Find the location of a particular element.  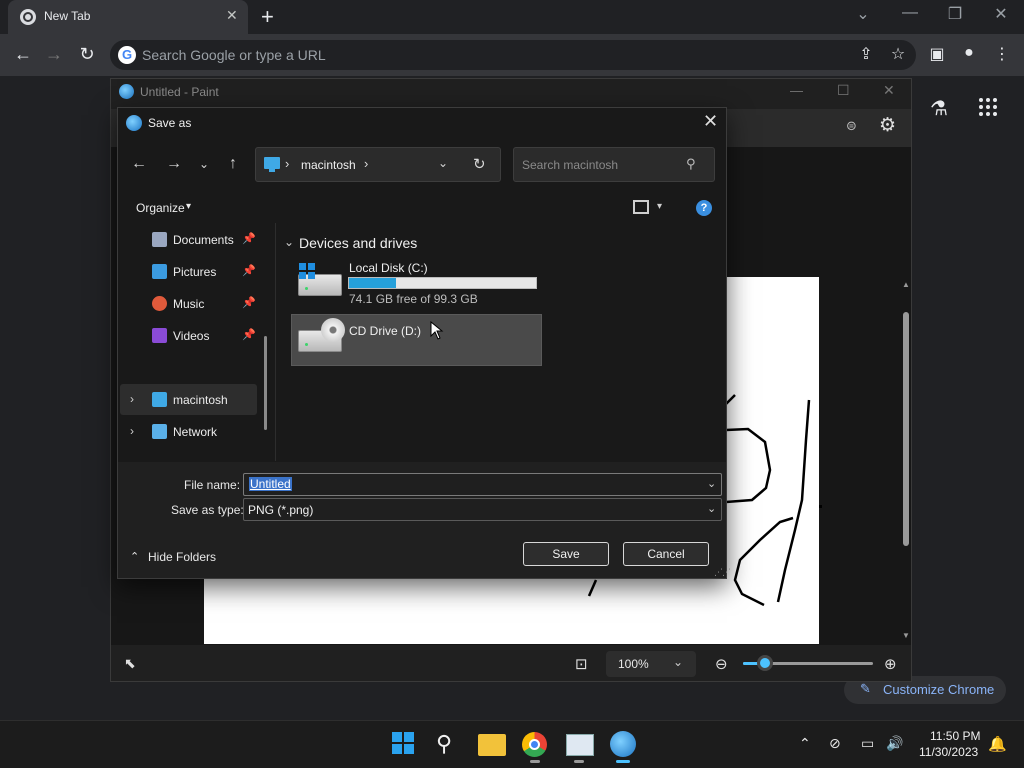

nav-item-macintosh: › macintosh is located at coordinates (188, 400).